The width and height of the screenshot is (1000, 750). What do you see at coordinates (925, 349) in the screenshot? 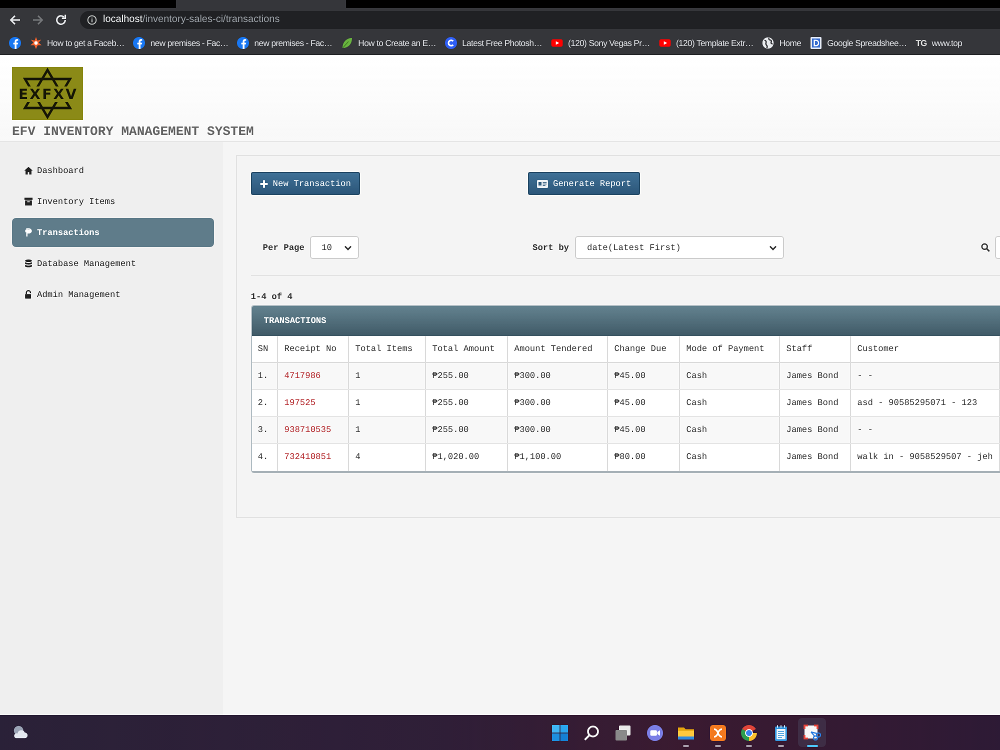
I see `column-header: Customer` at bounding box center [925, 349].